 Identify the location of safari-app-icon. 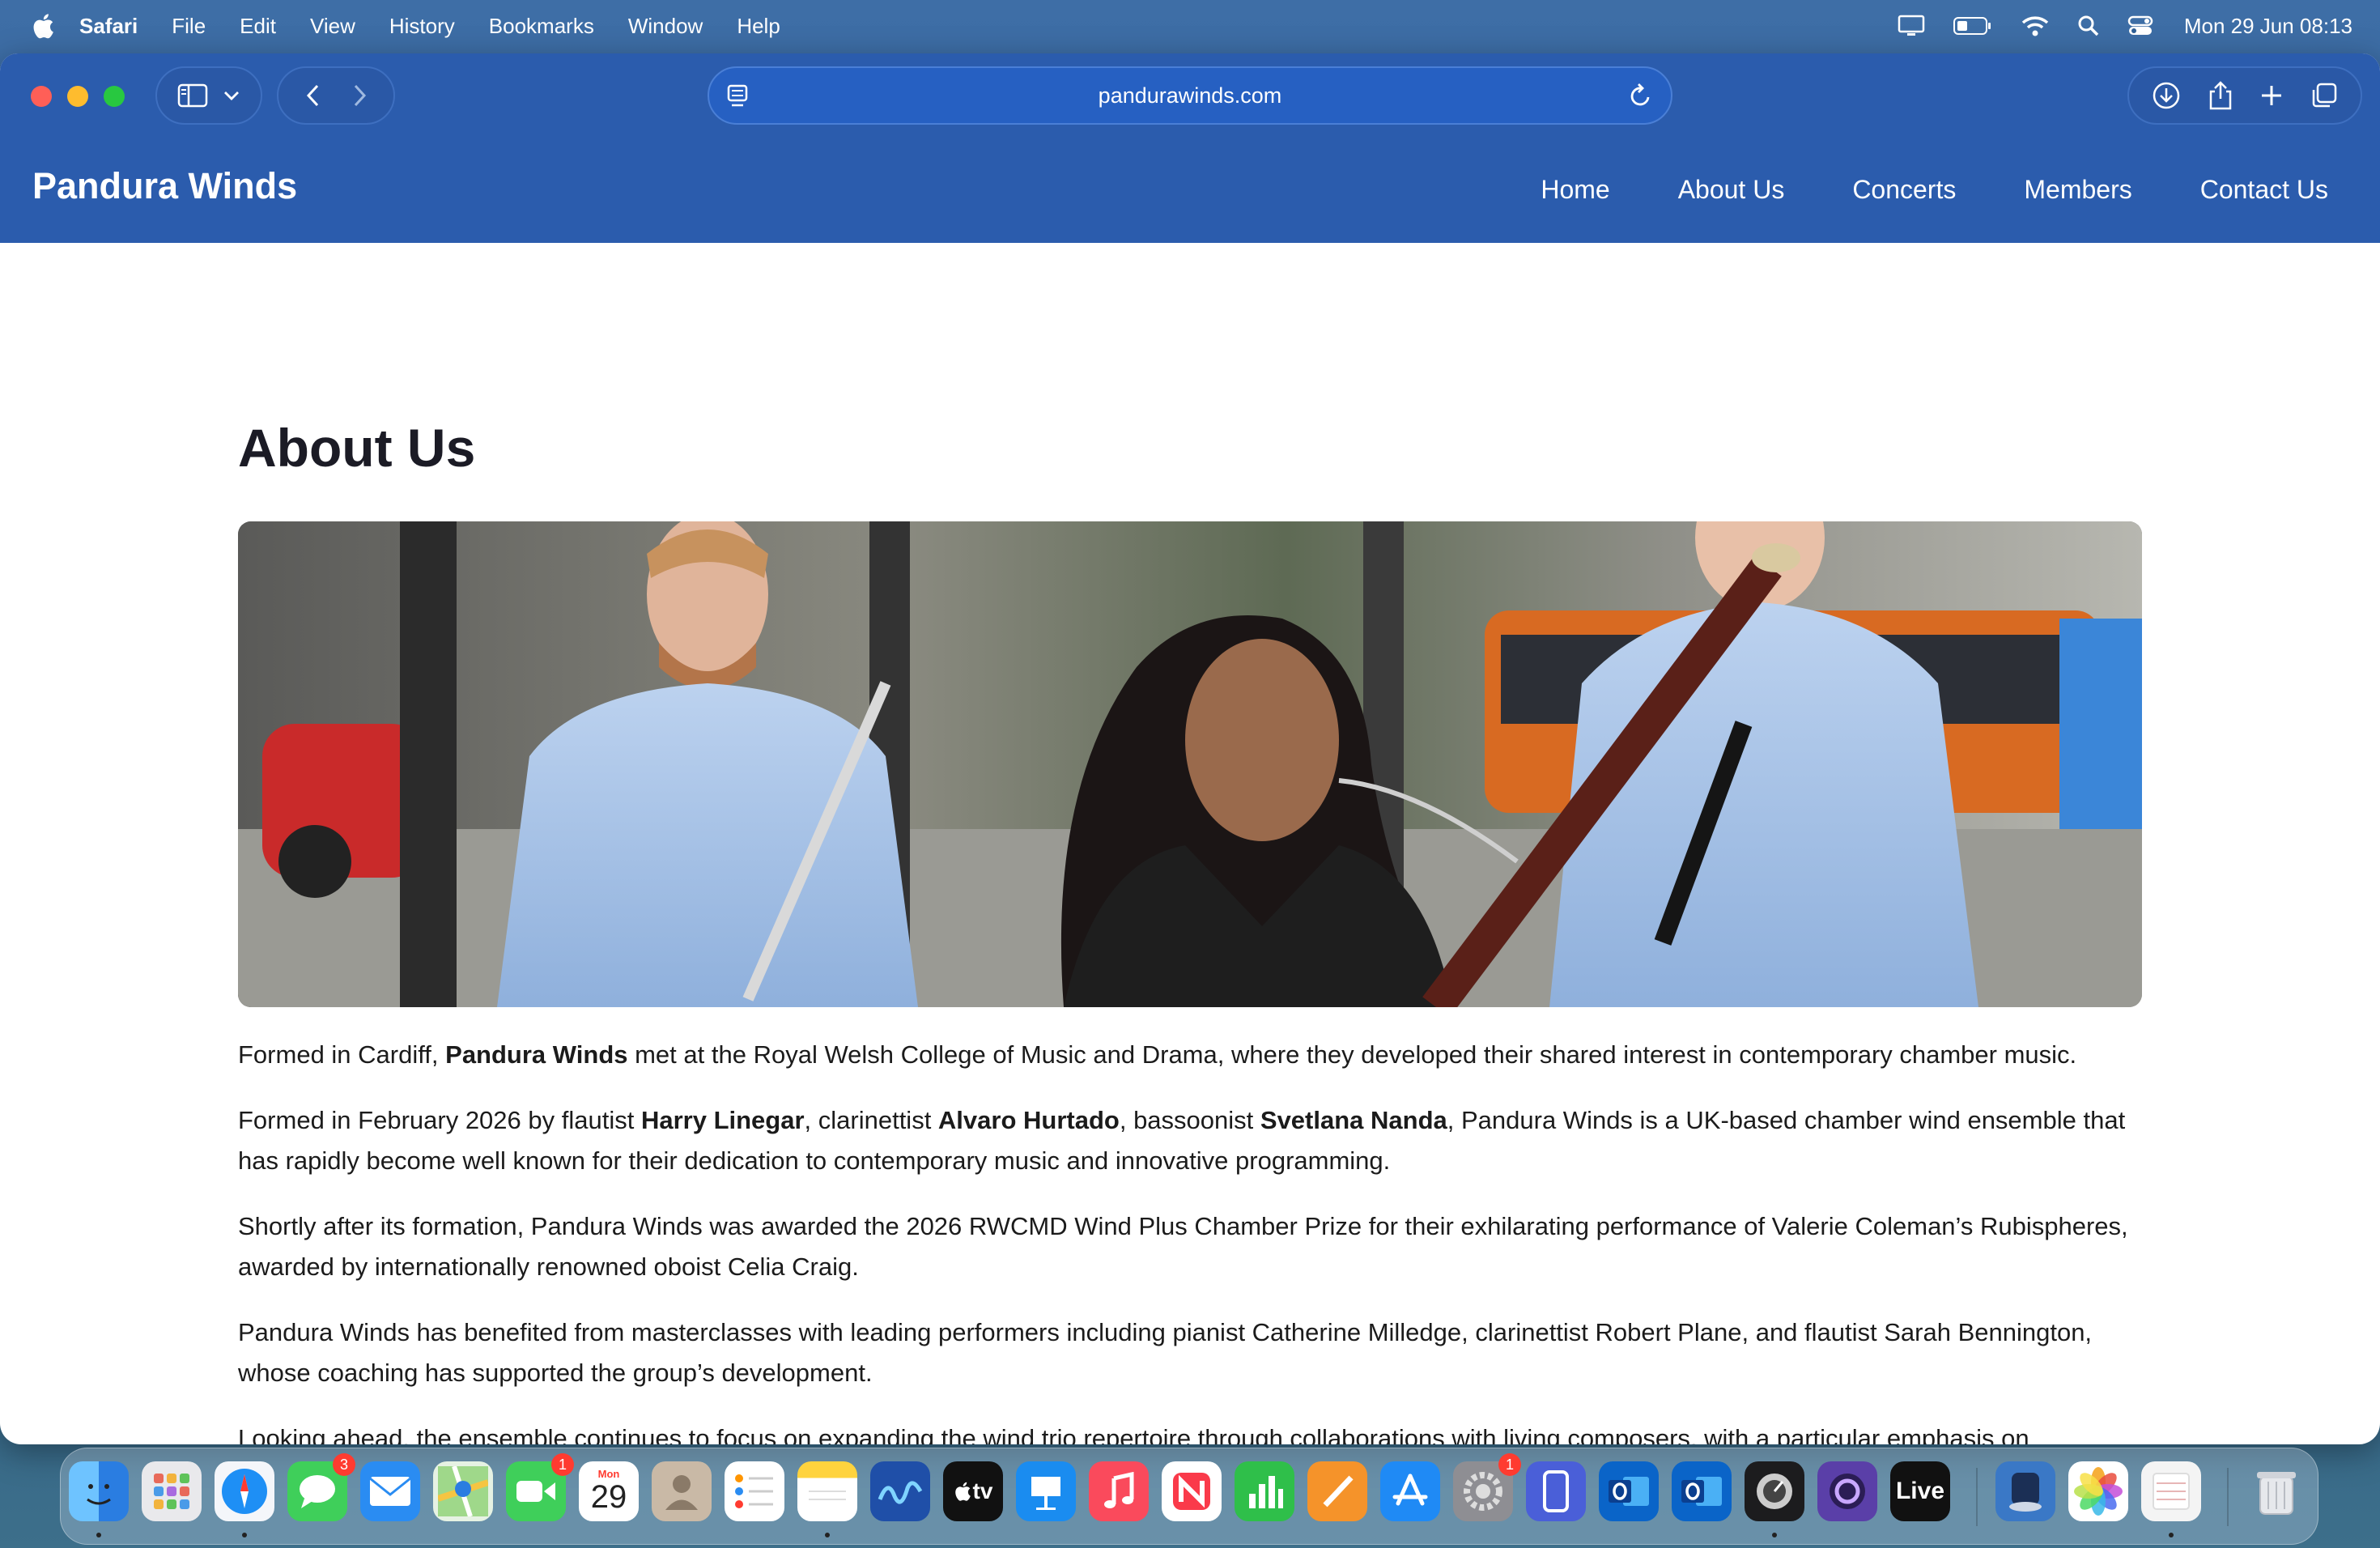
(245, 1491).